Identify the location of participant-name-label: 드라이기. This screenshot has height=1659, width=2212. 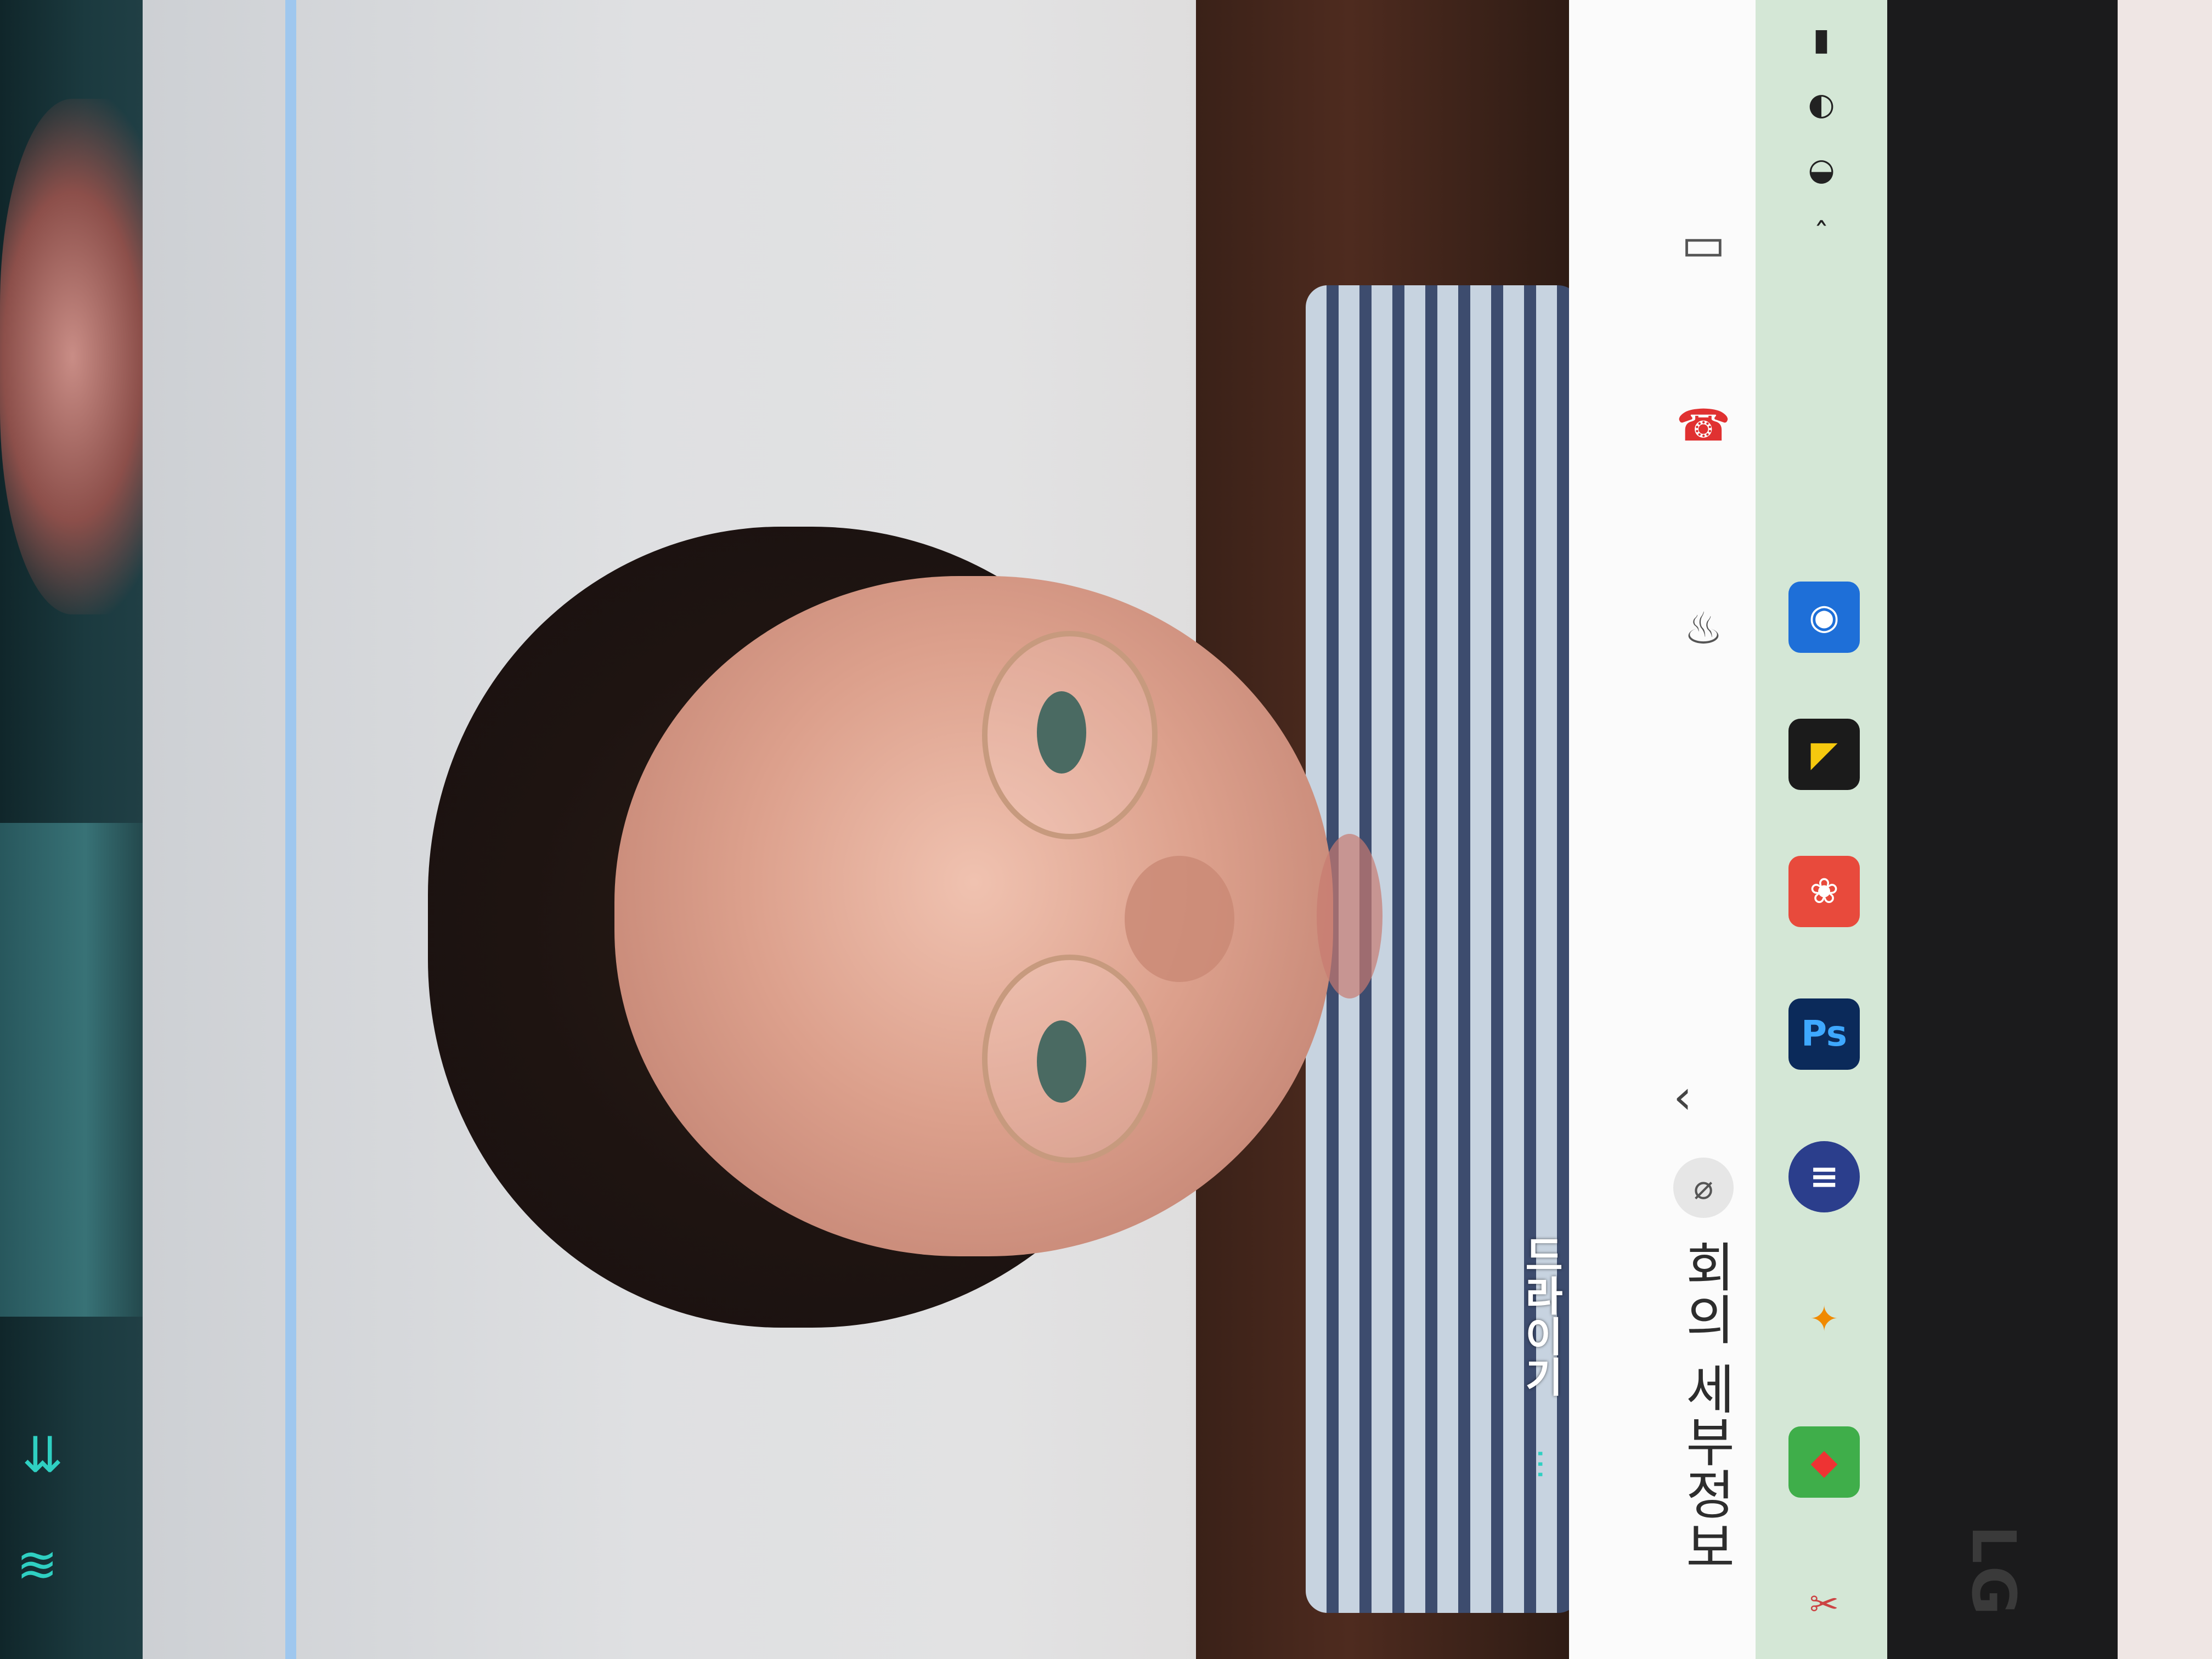
(1541, 1315).